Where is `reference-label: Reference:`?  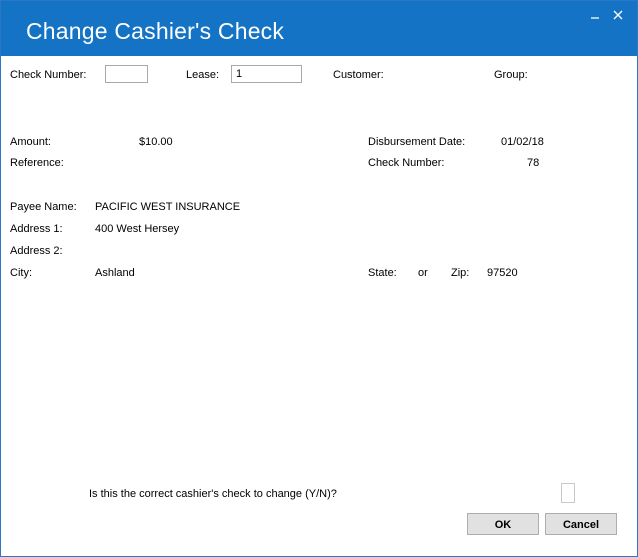
reference-label: Reference: is located at coordinates (37, 163).